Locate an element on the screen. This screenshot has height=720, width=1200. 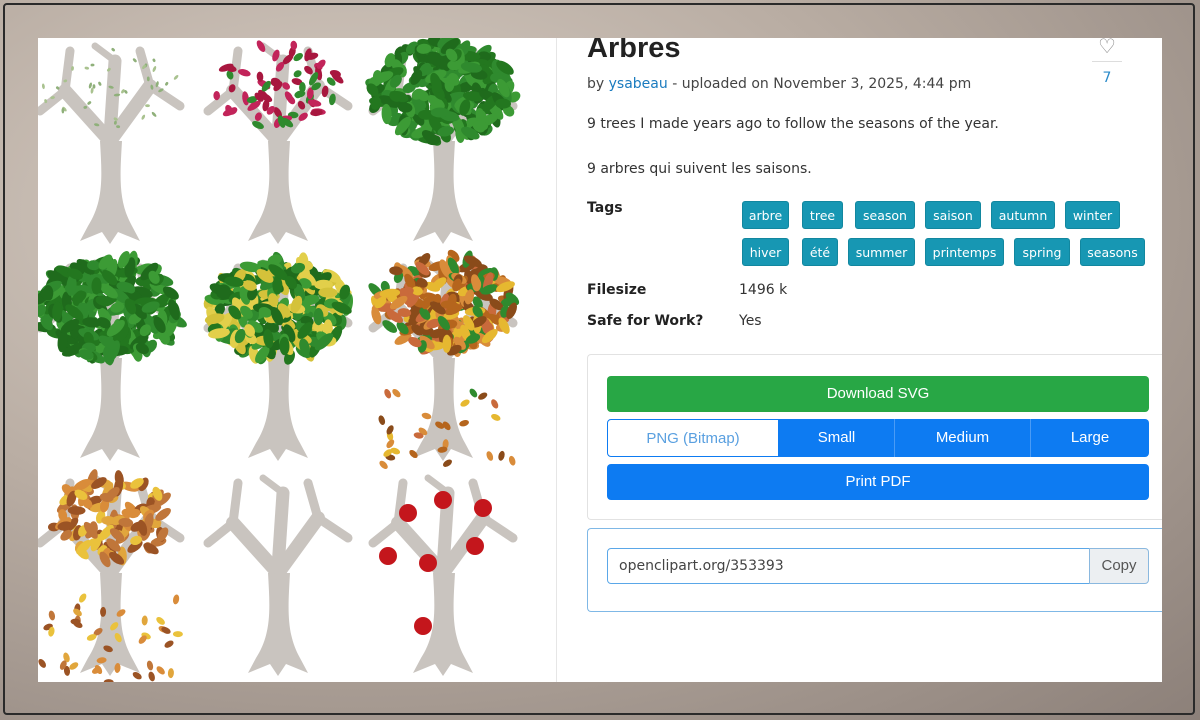
description-french: 9 arbres qui suivent les saisons. is located at coordinates (699, 169).